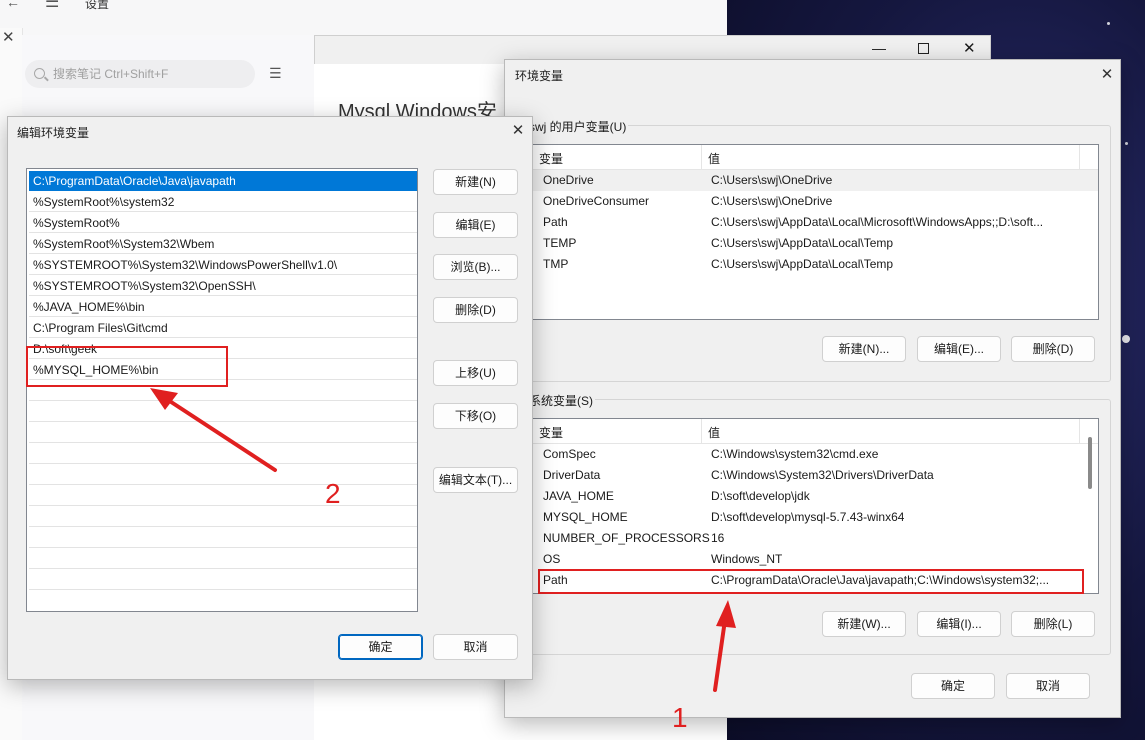  I want to click on annotation-label-2: 2, so click(333, 493).